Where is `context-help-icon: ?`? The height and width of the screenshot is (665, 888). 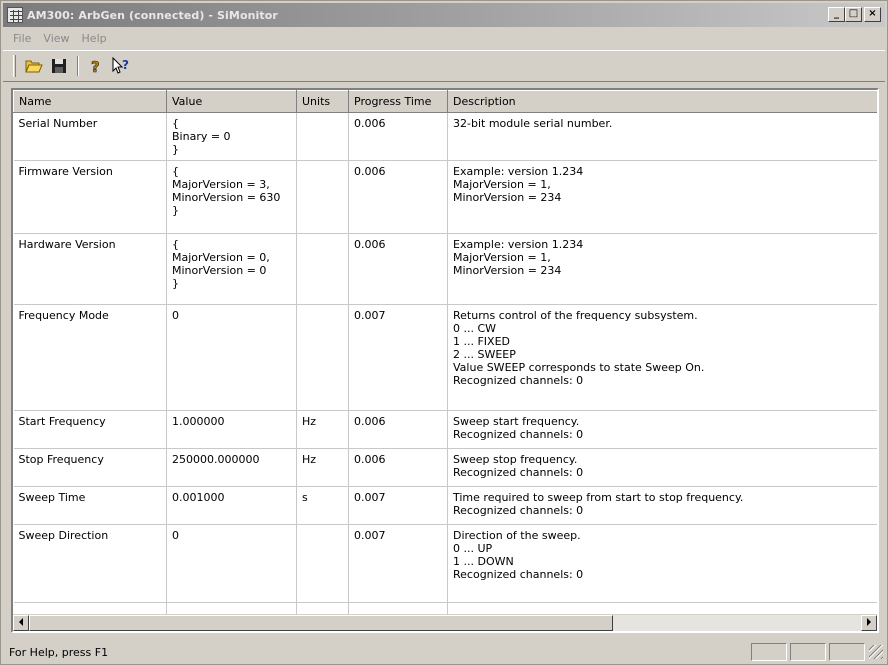
context-help-icon: ? is located at coordinates (120, 65).